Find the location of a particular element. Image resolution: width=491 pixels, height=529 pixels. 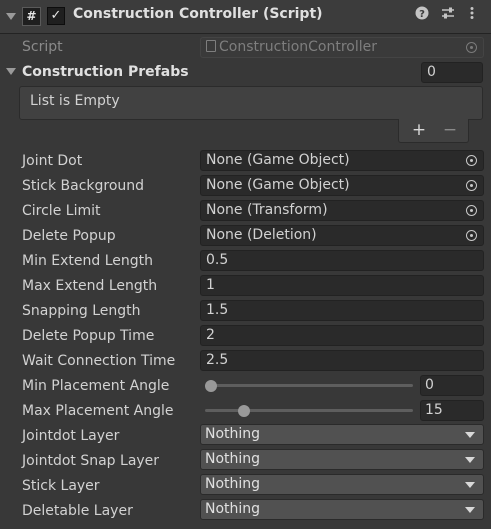

circle-limit-label: Circle Limit is located at coordinates (61, 211).